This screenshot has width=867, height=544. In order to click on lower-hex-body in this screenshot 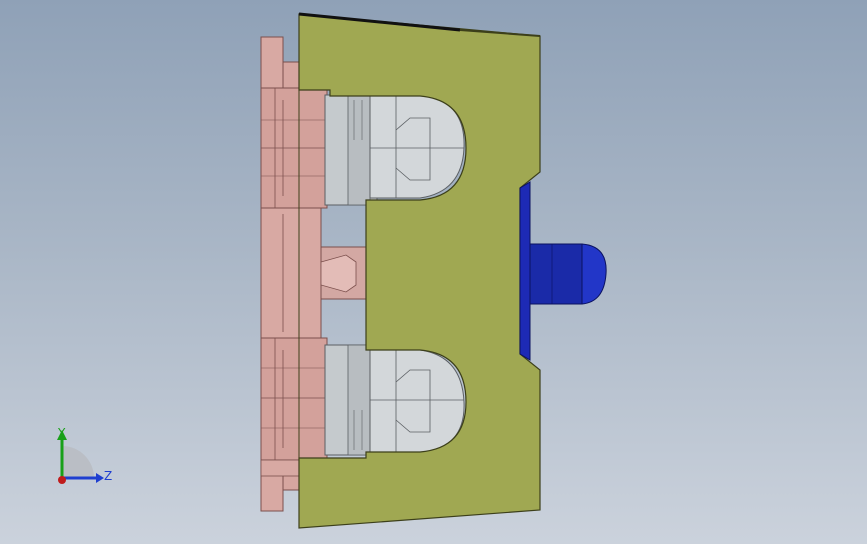, I will do `click(294, 399)`.